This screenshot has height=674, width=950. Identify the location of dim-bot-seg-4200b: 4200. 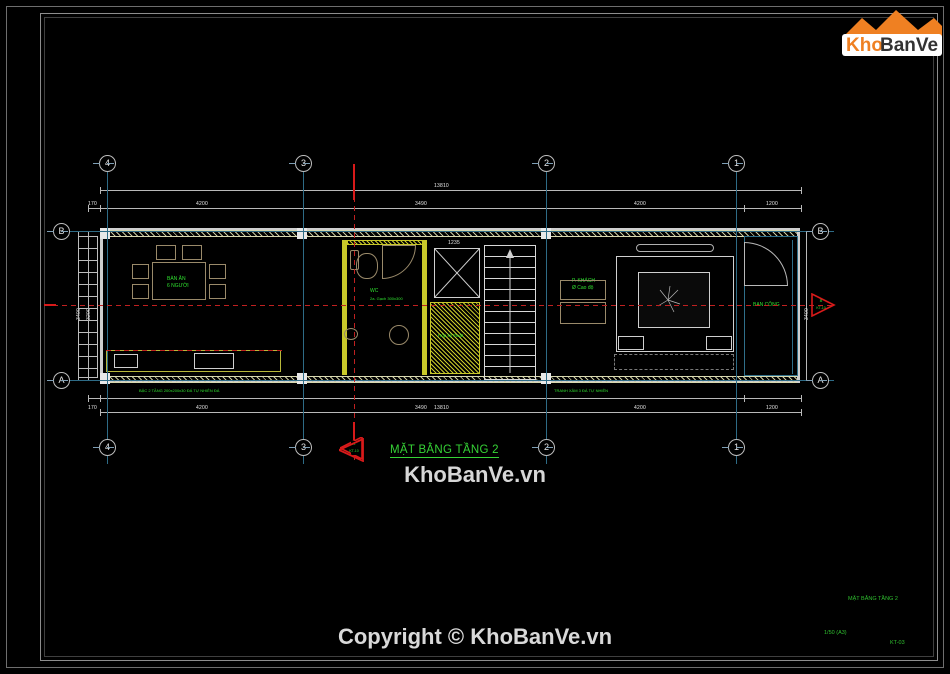
(640, 408).